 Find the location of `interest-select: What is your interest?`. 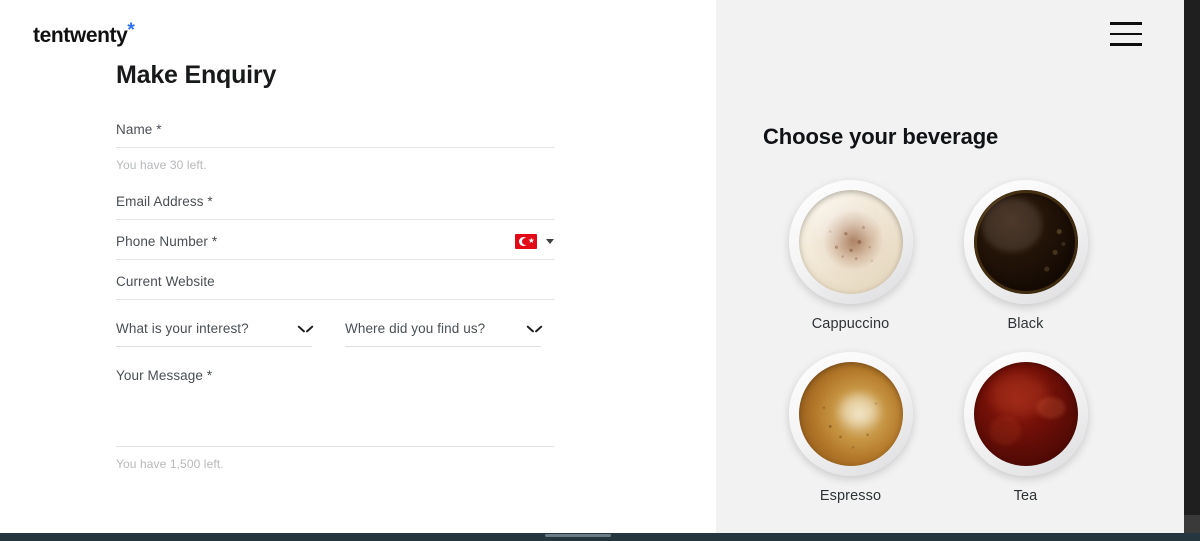

interest-select: What is your interest? is located at coordinates (214, 334).